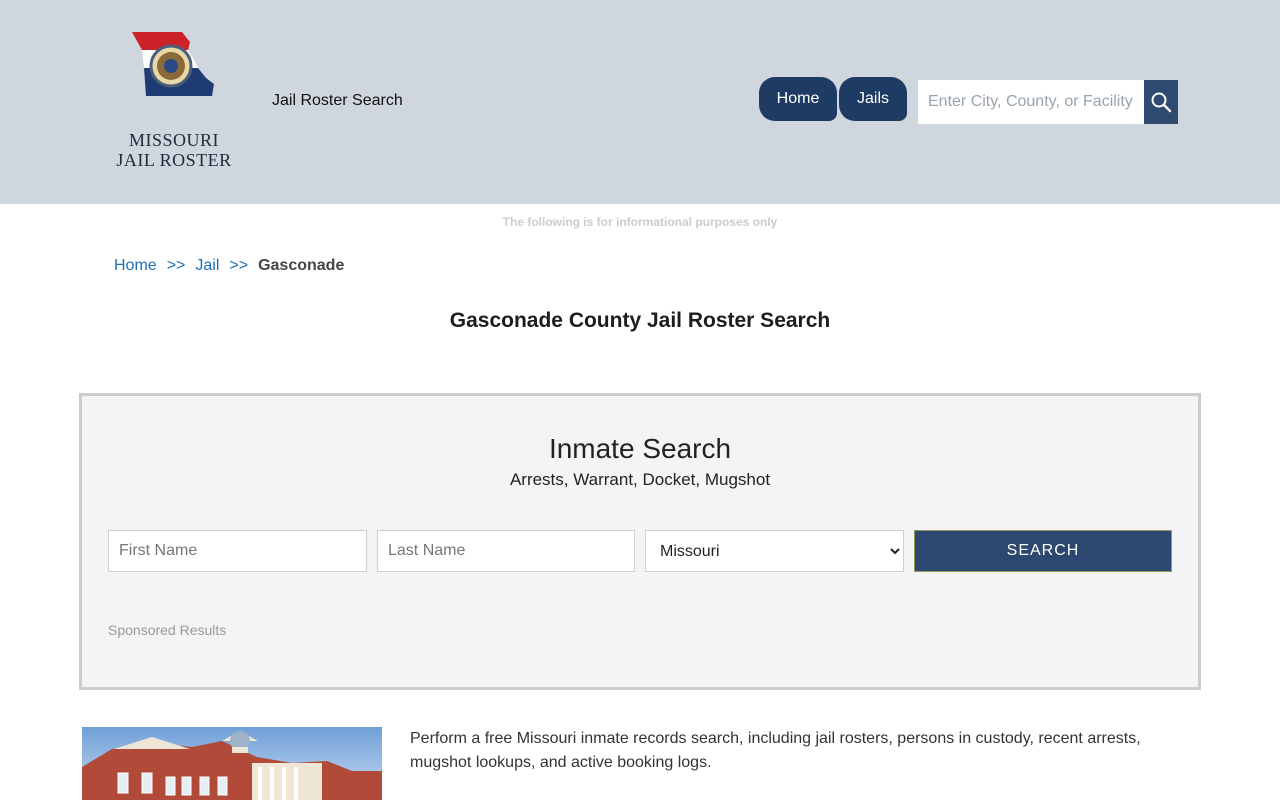 The width and height of the screenshot is (1280, 800). I want to click on header-search-button, so click(1161, 102).